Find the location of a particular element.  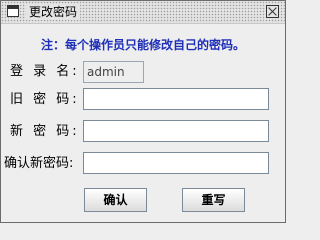

window-title: 更改密码 is located at coordinates (53, 12).